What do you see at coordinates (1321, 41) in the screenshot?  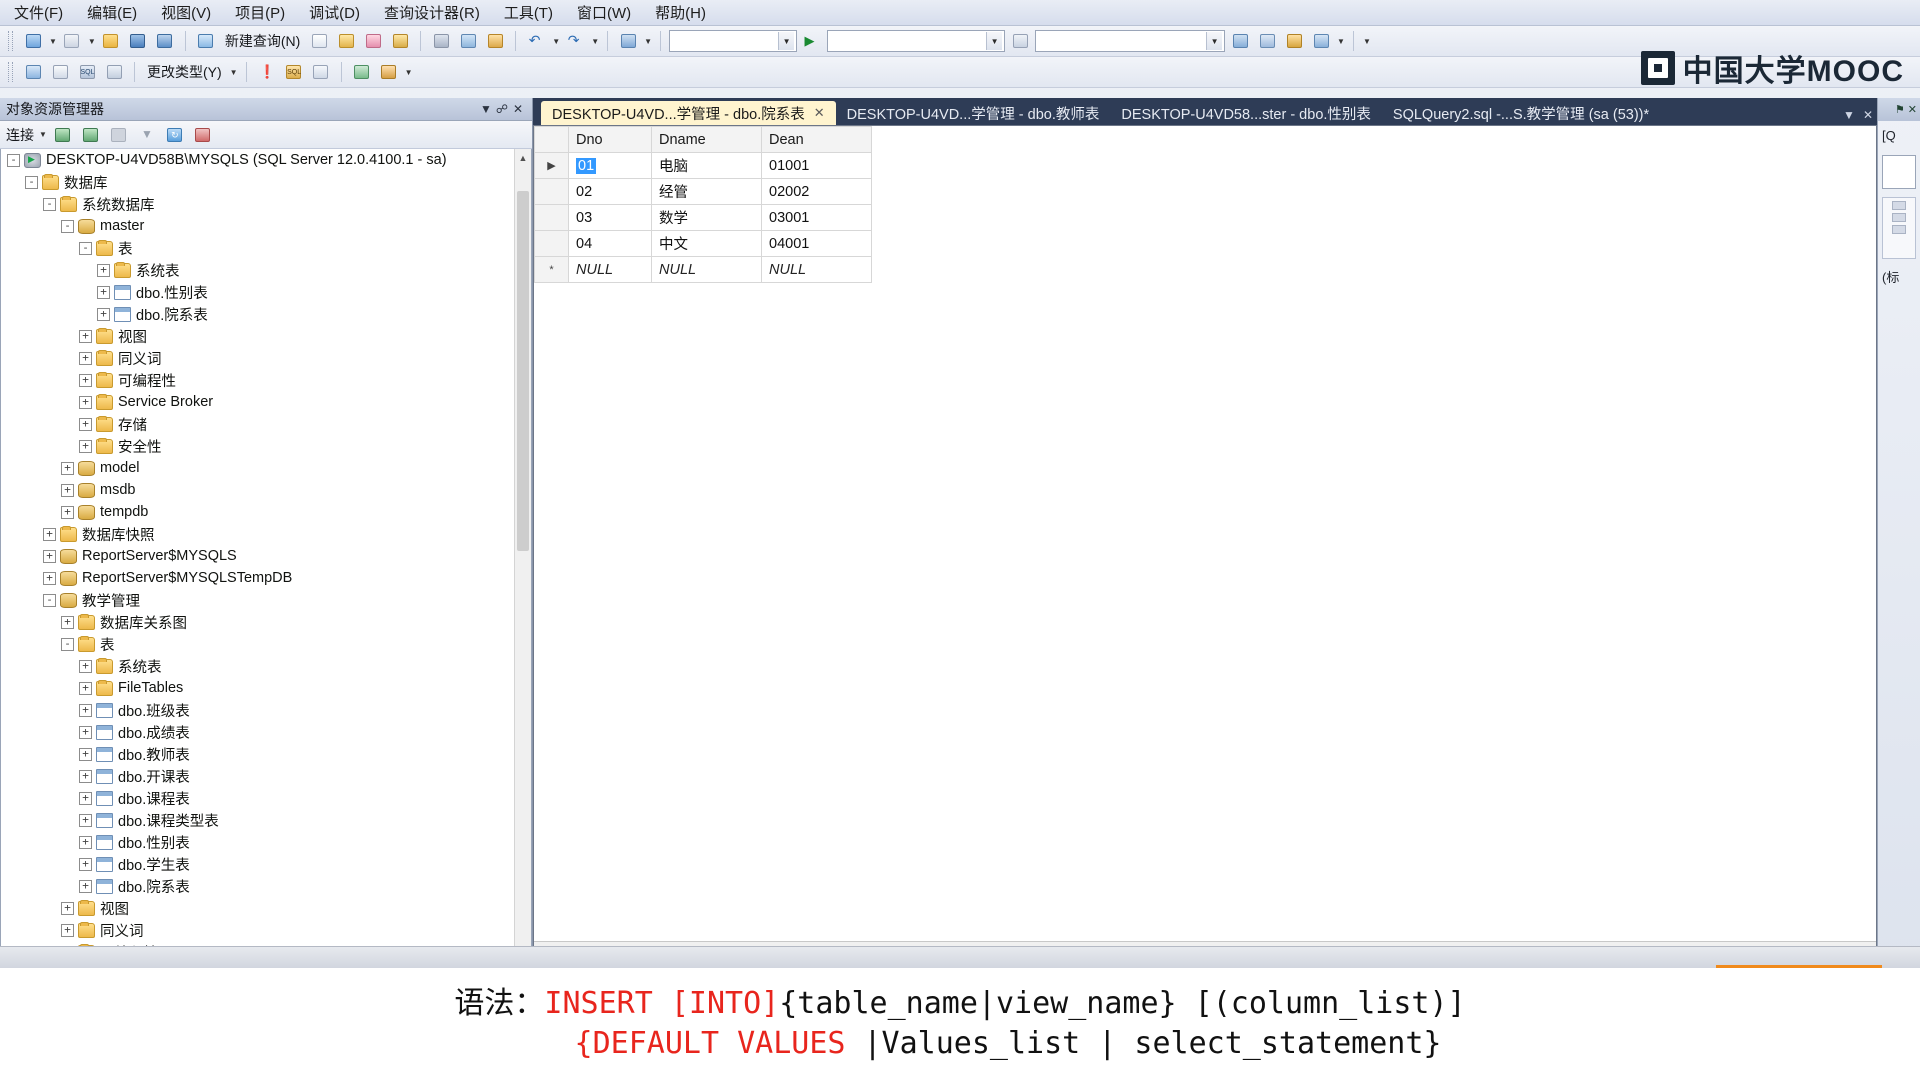 I see `toolbox-icon` at bounding box center [1321, 41].